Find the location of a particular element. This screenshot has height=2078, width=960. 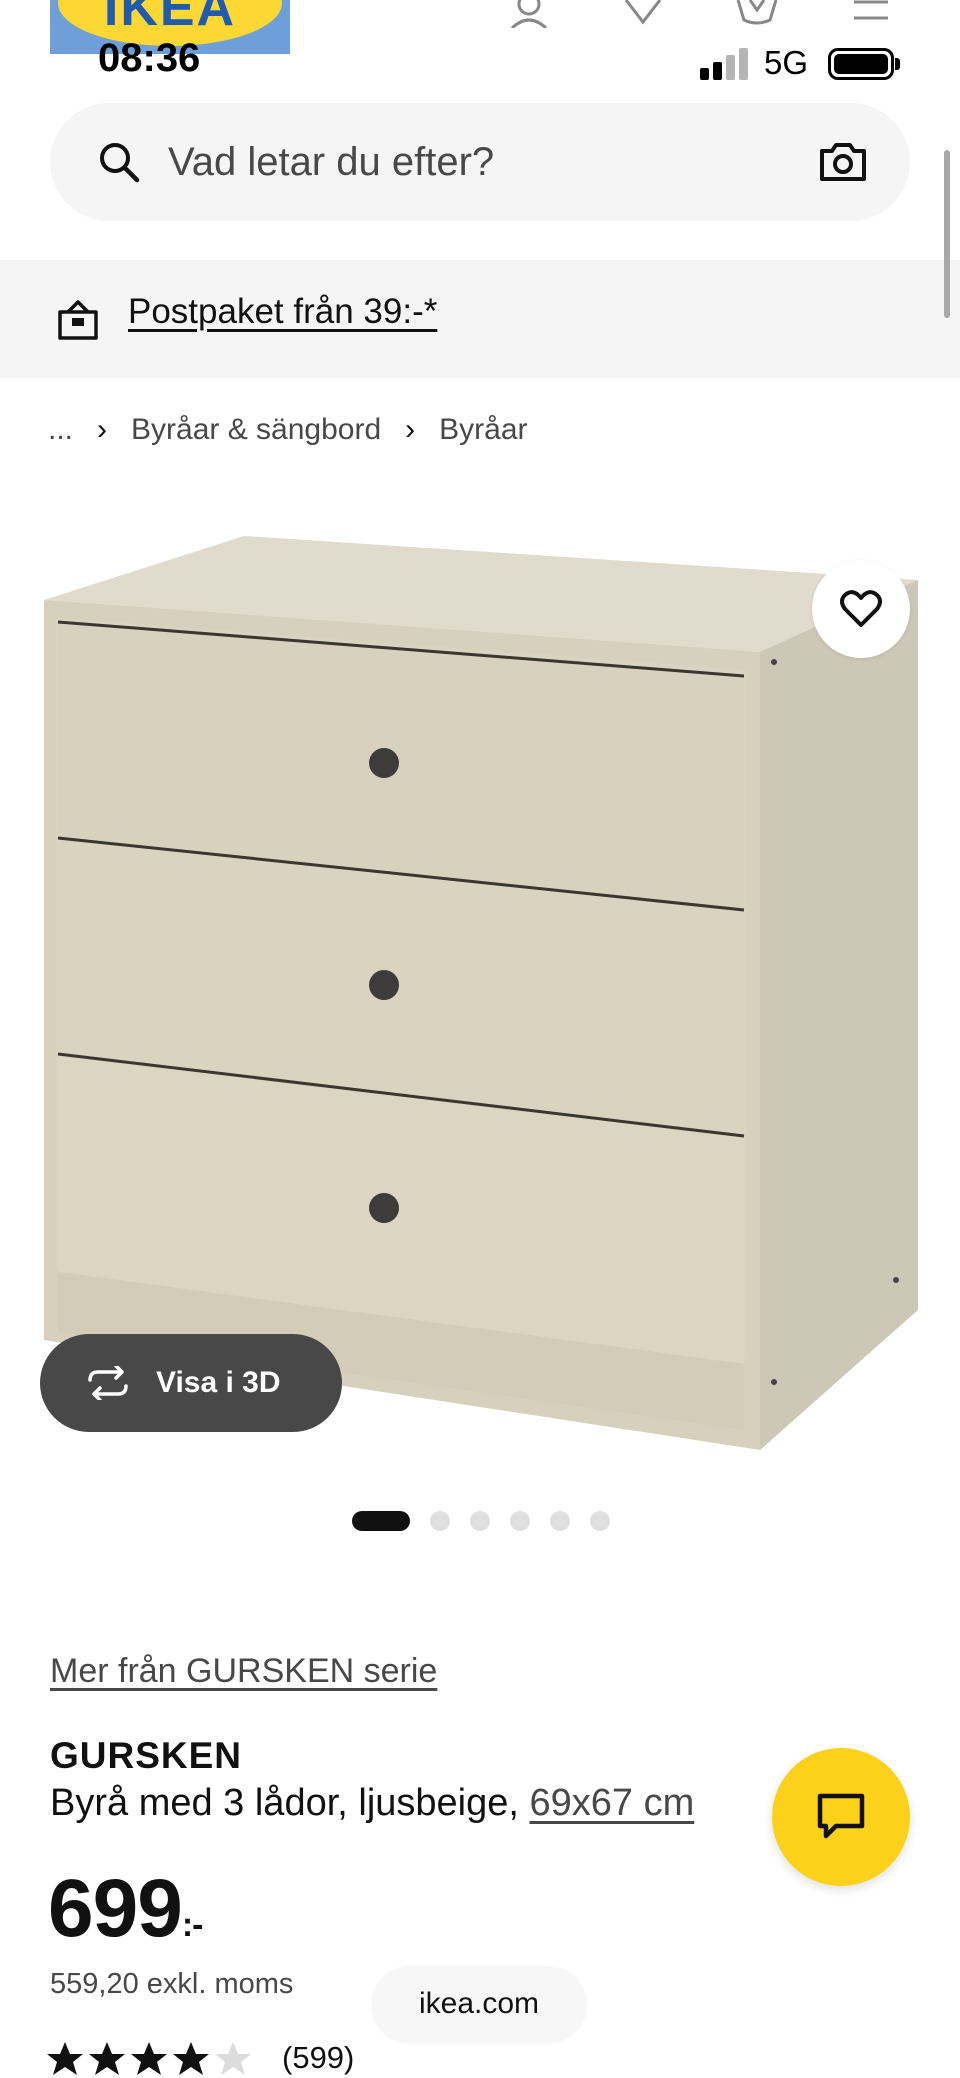

browser-url-label: ikea.com is located at coordinates (479, 2003).